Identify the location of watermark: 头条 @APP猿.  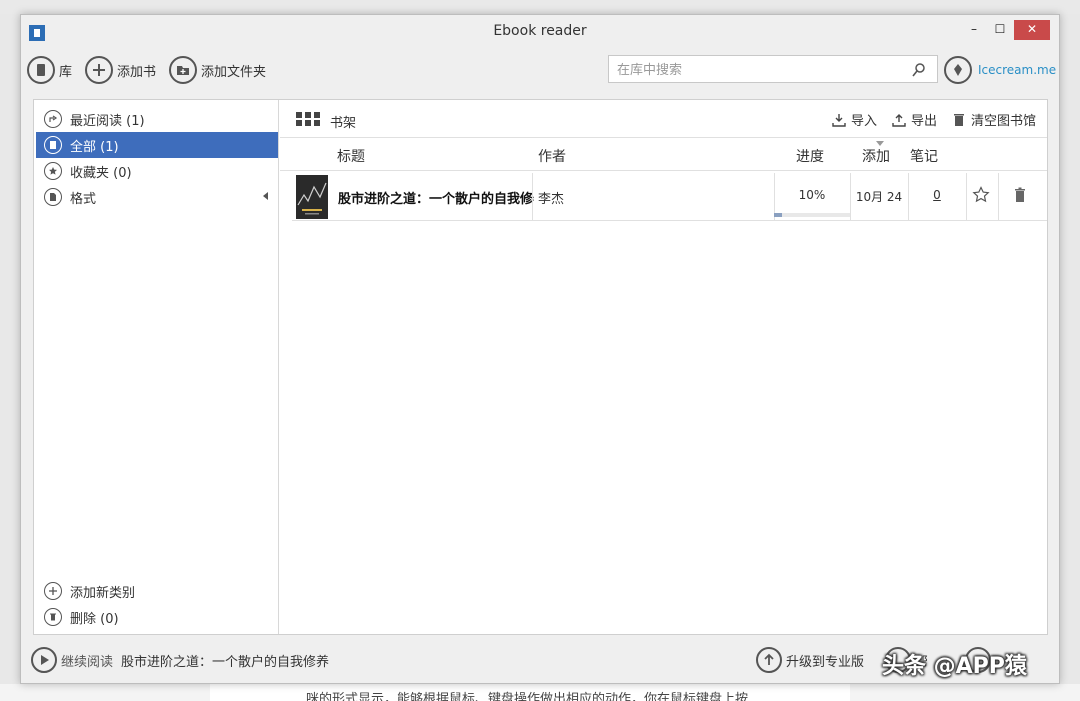
(954, 666).